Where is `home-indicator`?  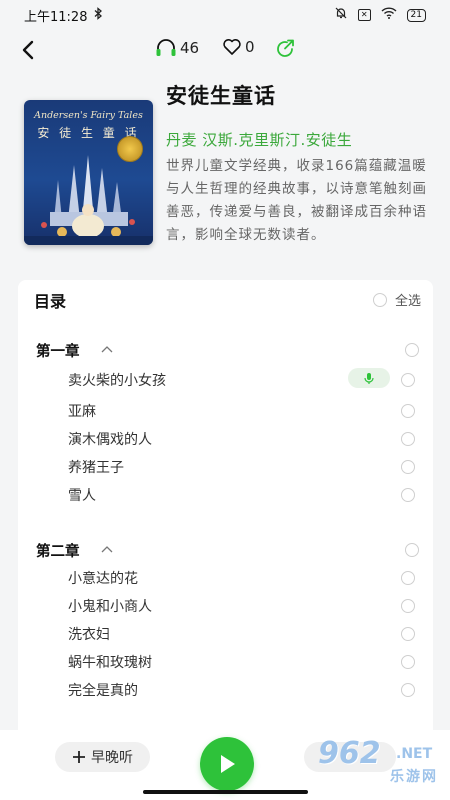 home-indicator is located at coordinates (225, 792).